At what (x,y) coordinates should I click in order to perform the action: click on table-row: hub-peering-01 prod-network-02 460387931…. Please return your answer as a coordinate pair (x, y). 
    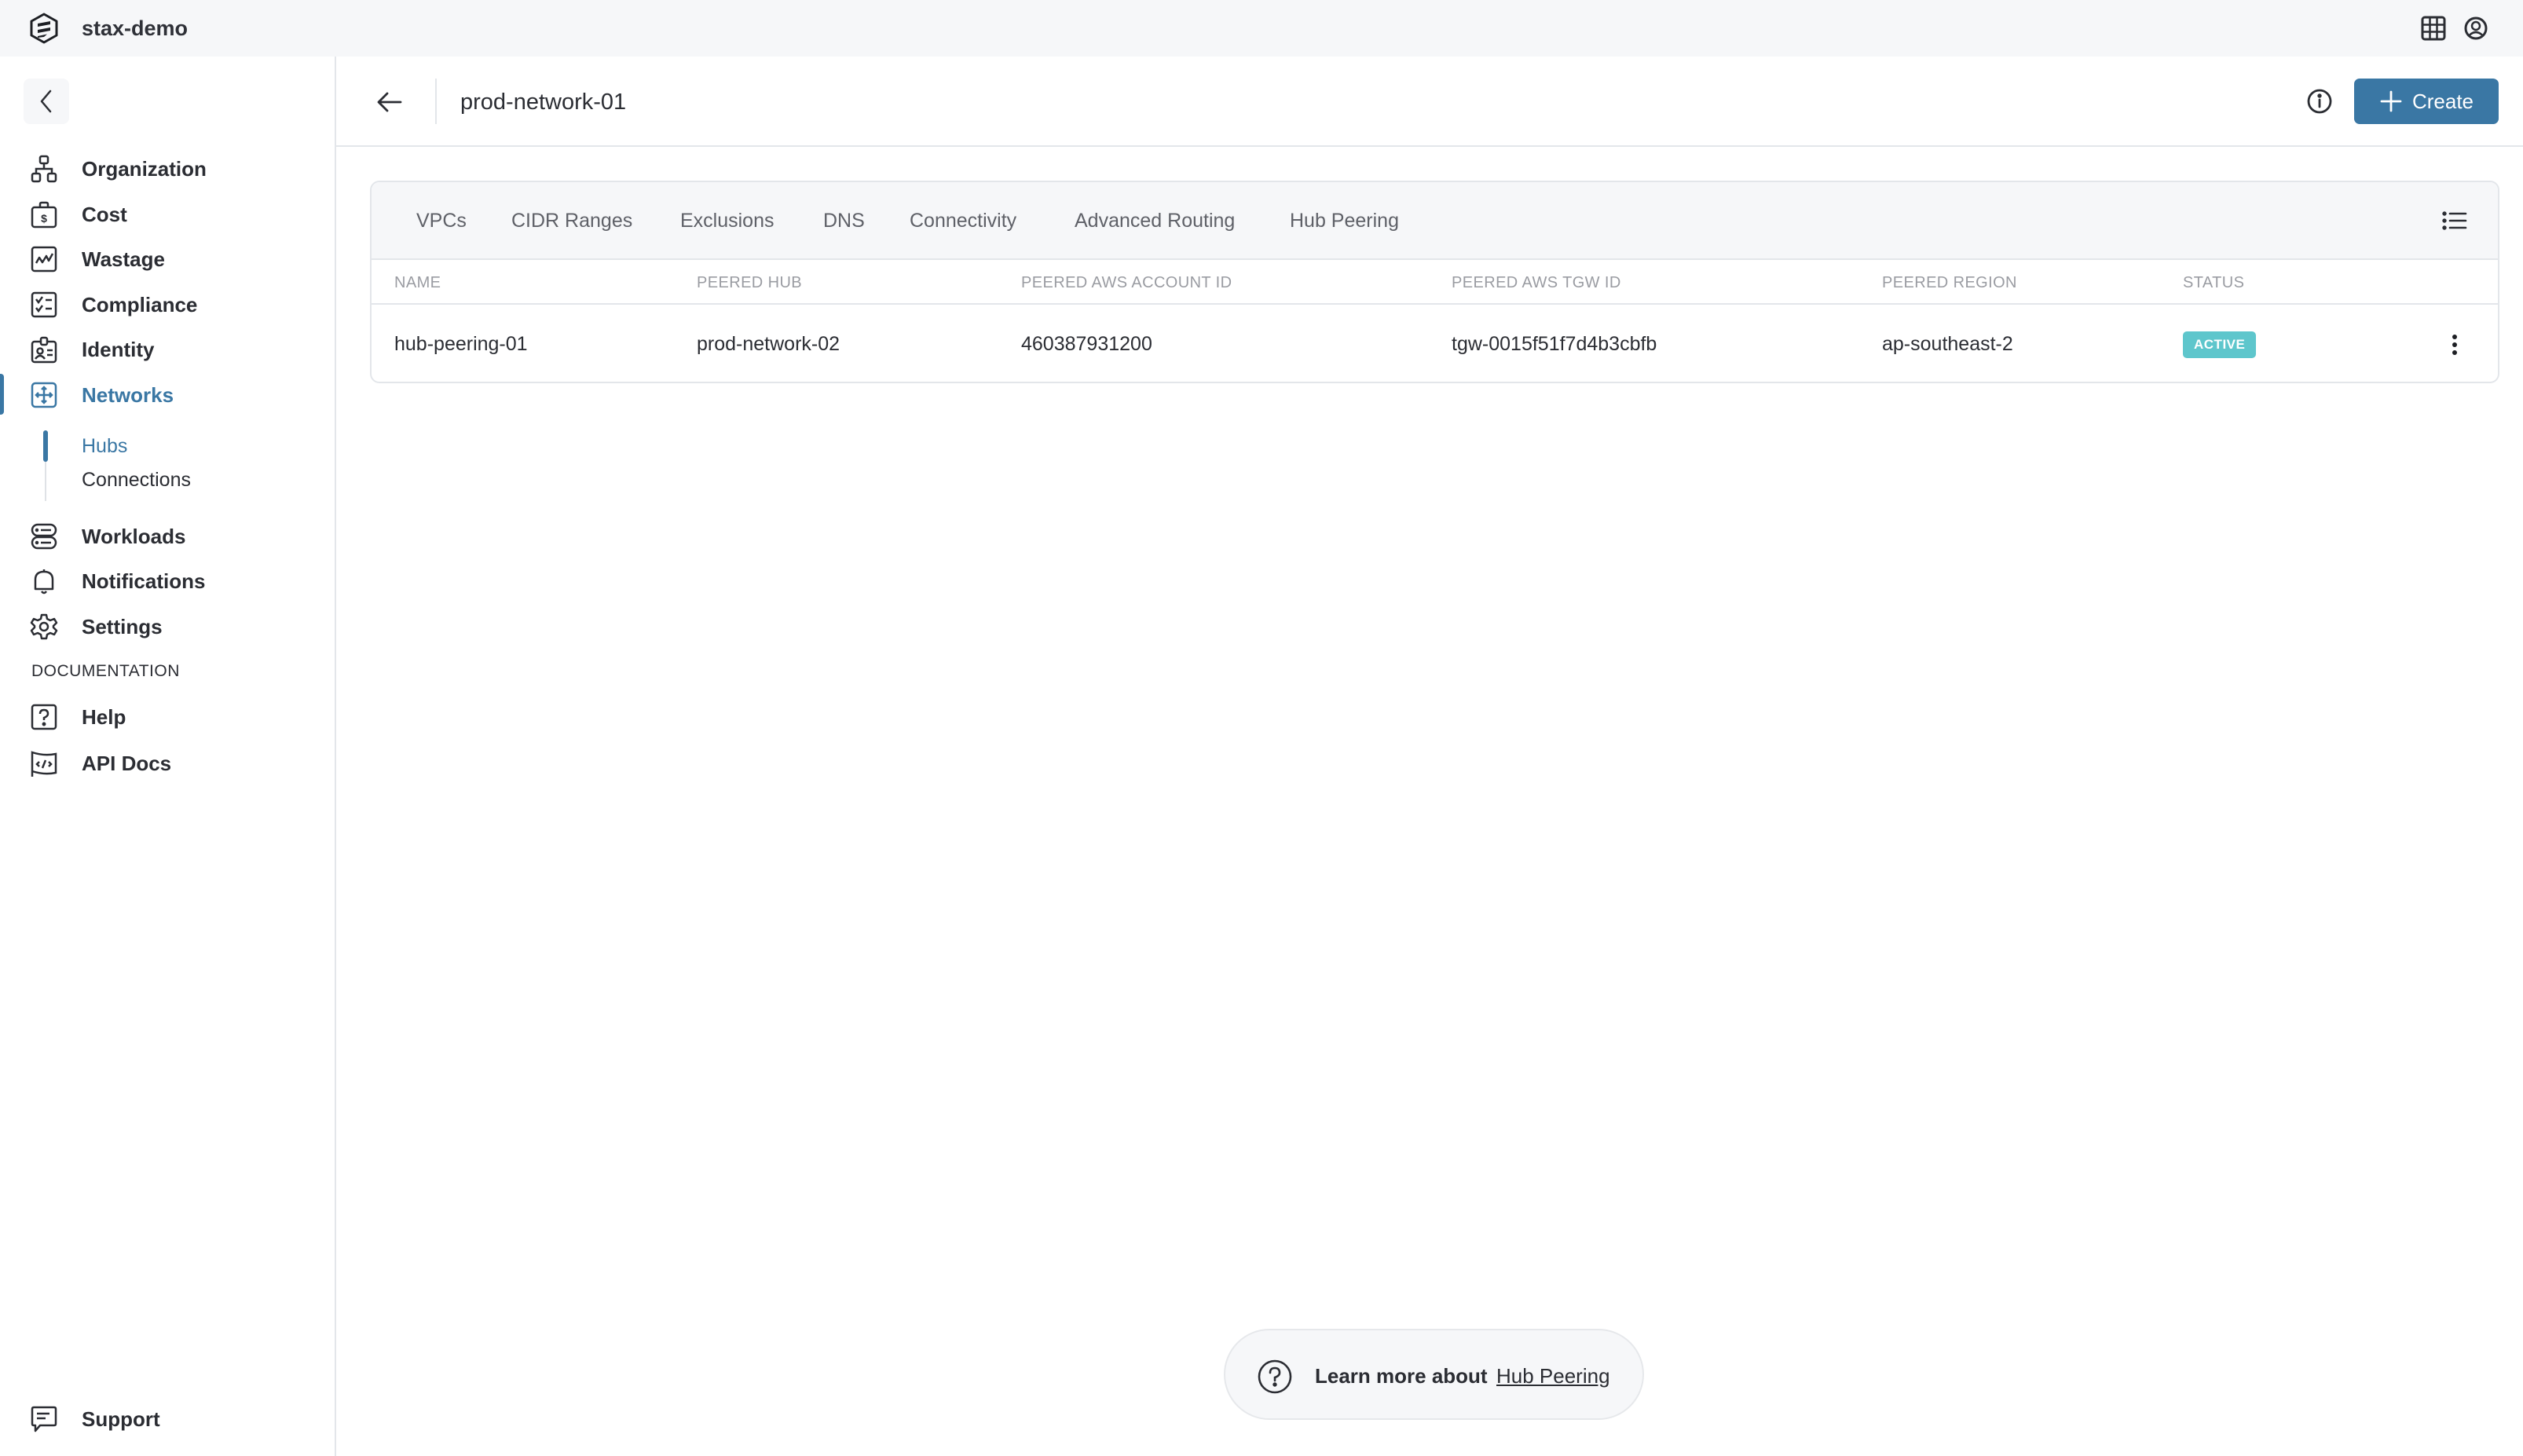
    Looking at the image, I should click on (1435, 344).